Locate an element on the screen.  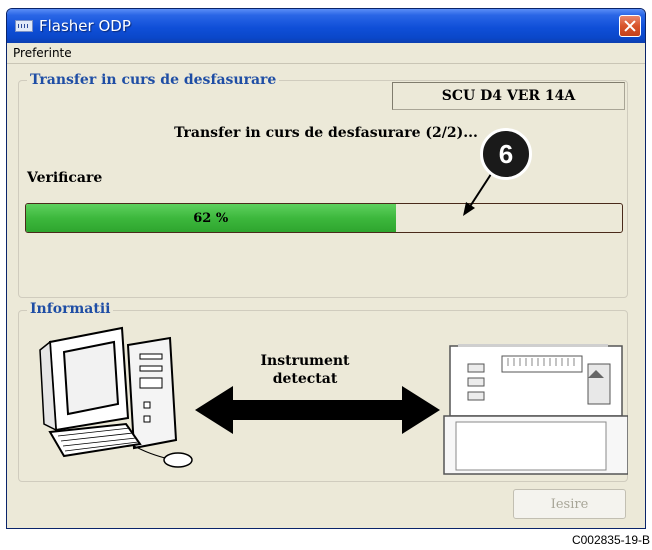
version-field: SCU D4 VER 14A is located at coordinates (508, 96).